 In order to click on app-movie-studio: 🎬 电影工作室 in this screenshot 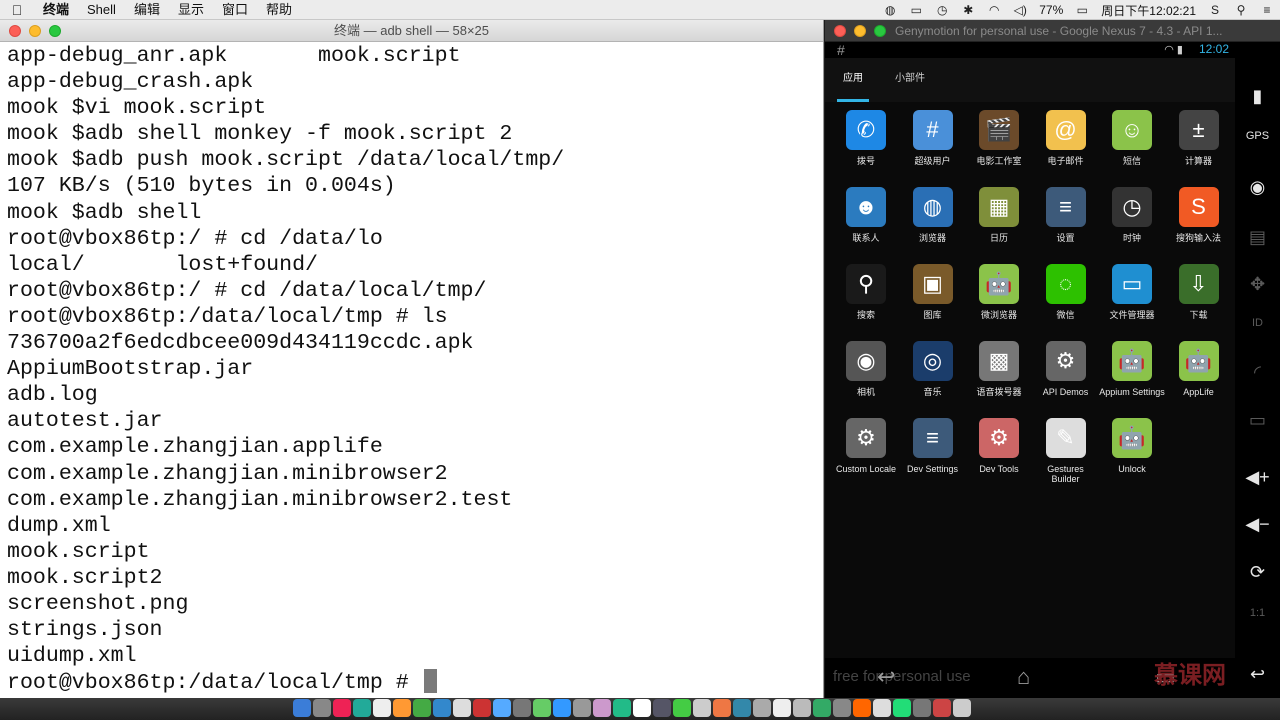, I will do `click(999, 138)`.